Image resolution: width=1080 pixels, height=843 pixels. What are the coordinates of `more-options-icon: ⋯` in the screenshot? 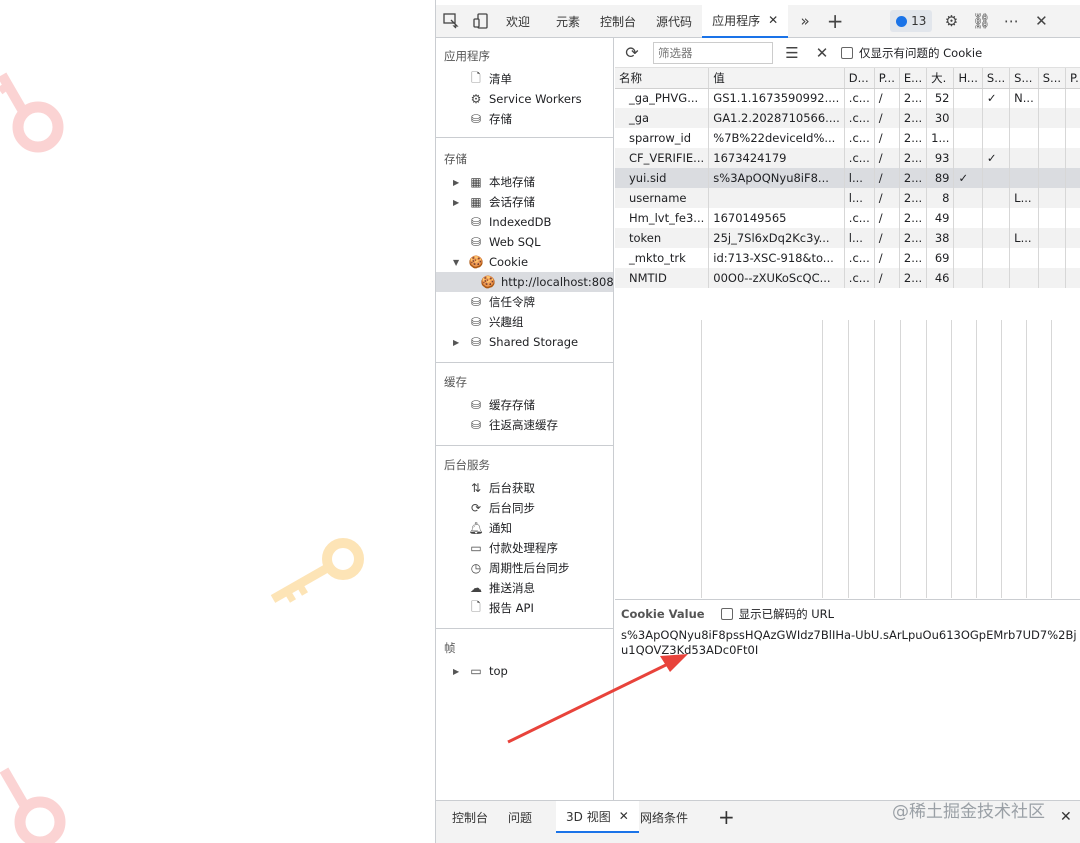 It's located at (1011, 21).